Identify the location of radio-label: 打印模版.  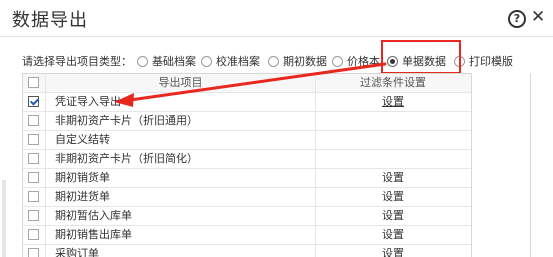
(491, 61).